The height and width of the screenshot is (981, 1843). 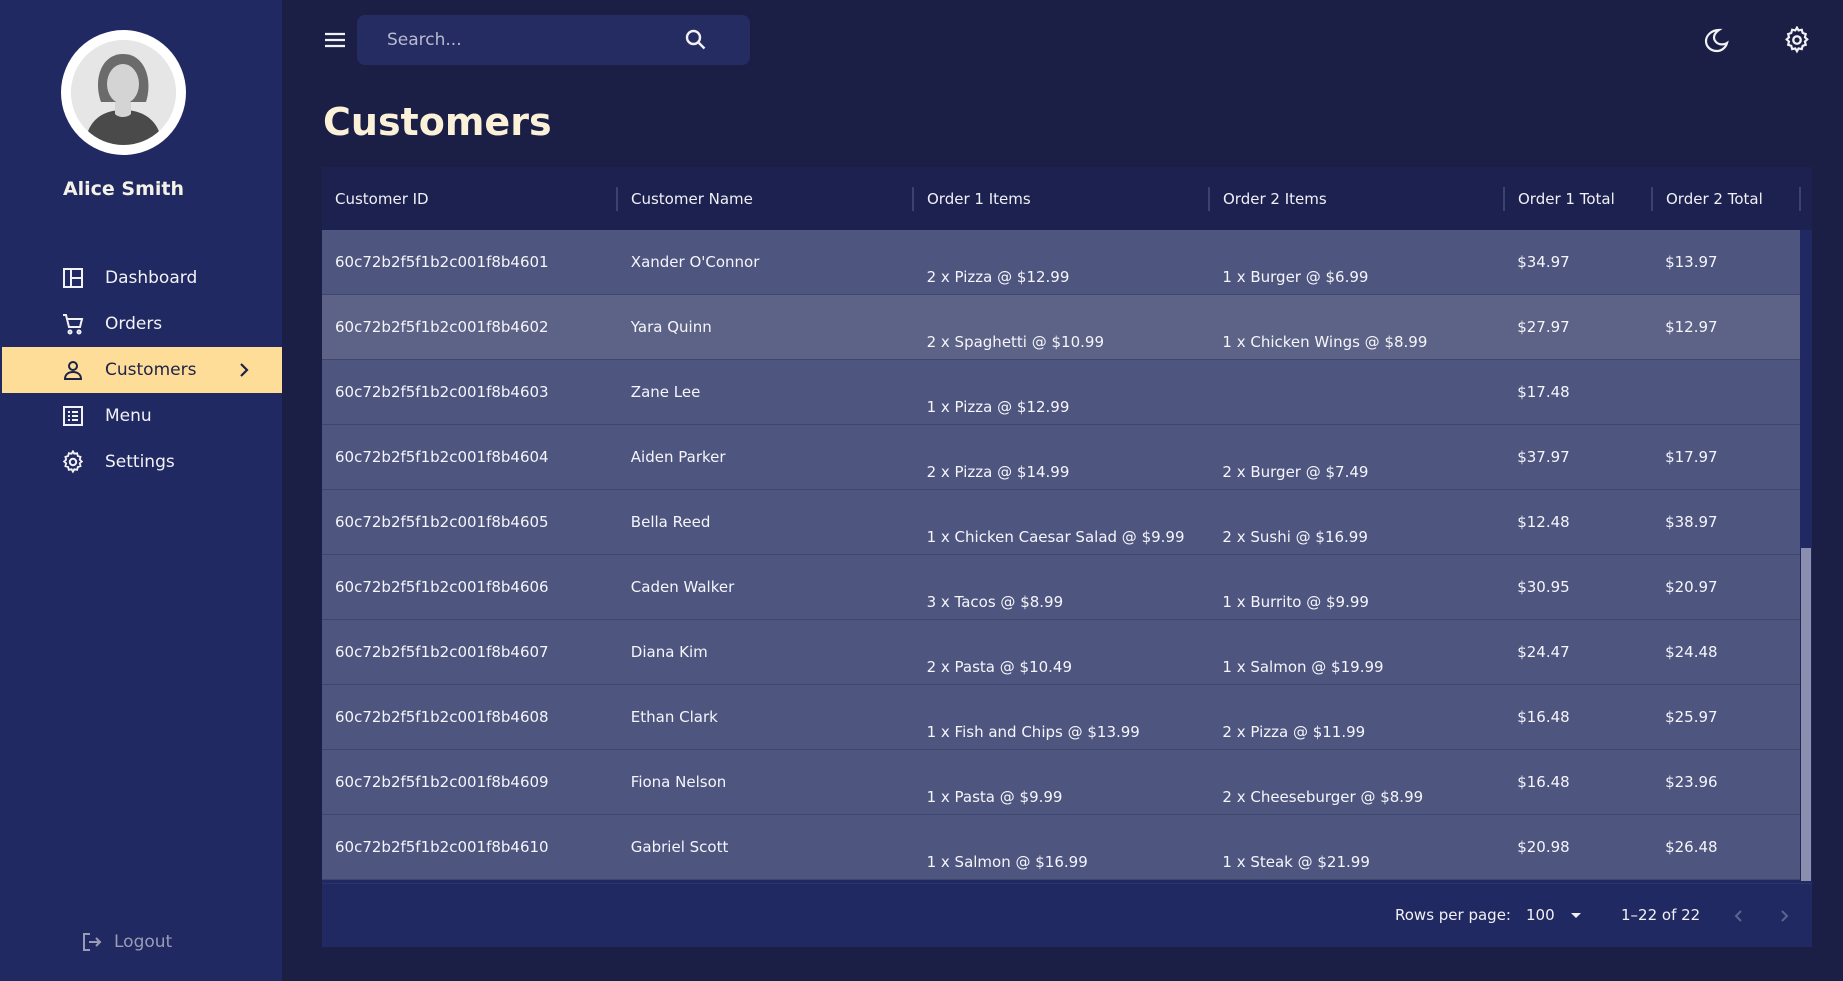 I want to click on page-title: Customers, so click(x=437, y=122).